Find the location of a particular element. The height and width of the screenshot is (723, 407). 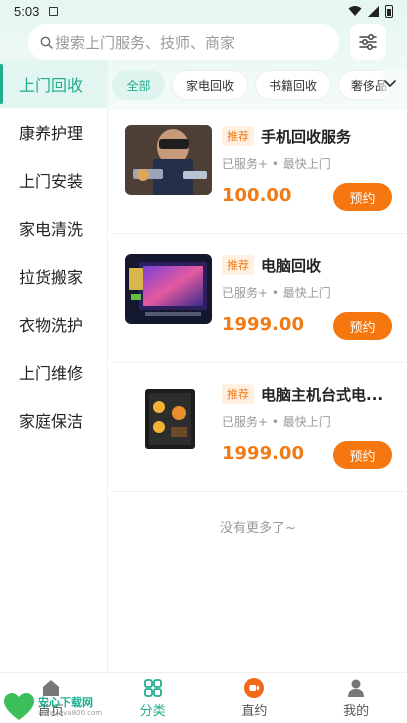

product-card: 推荐 电脑回收 已服务+ • 最快上门 1999.00 预约 is located at coordinates (258, 298).